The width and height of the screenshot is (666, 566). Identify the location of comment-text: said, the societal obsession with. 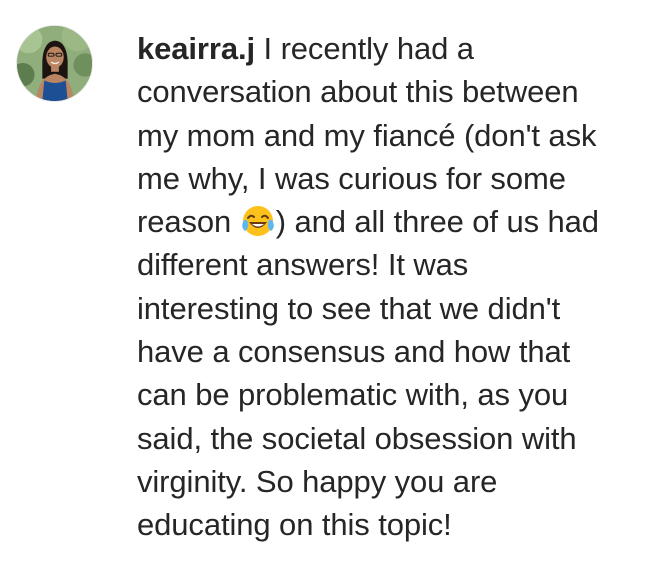
(357, 438).